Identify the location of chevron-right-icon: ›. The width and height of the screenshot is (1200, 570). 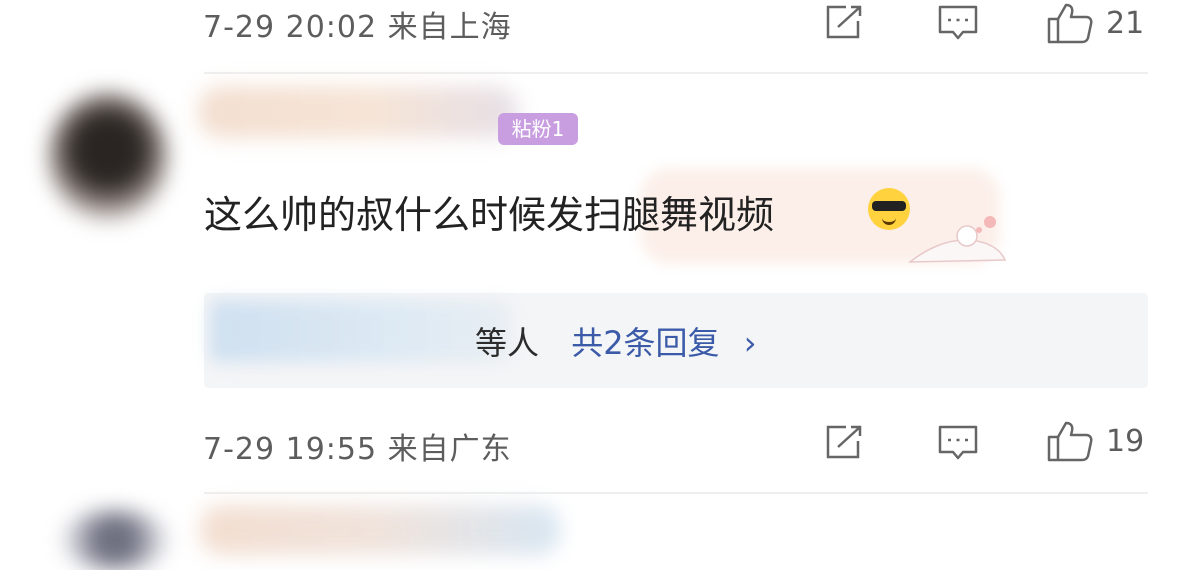
(750, 343).